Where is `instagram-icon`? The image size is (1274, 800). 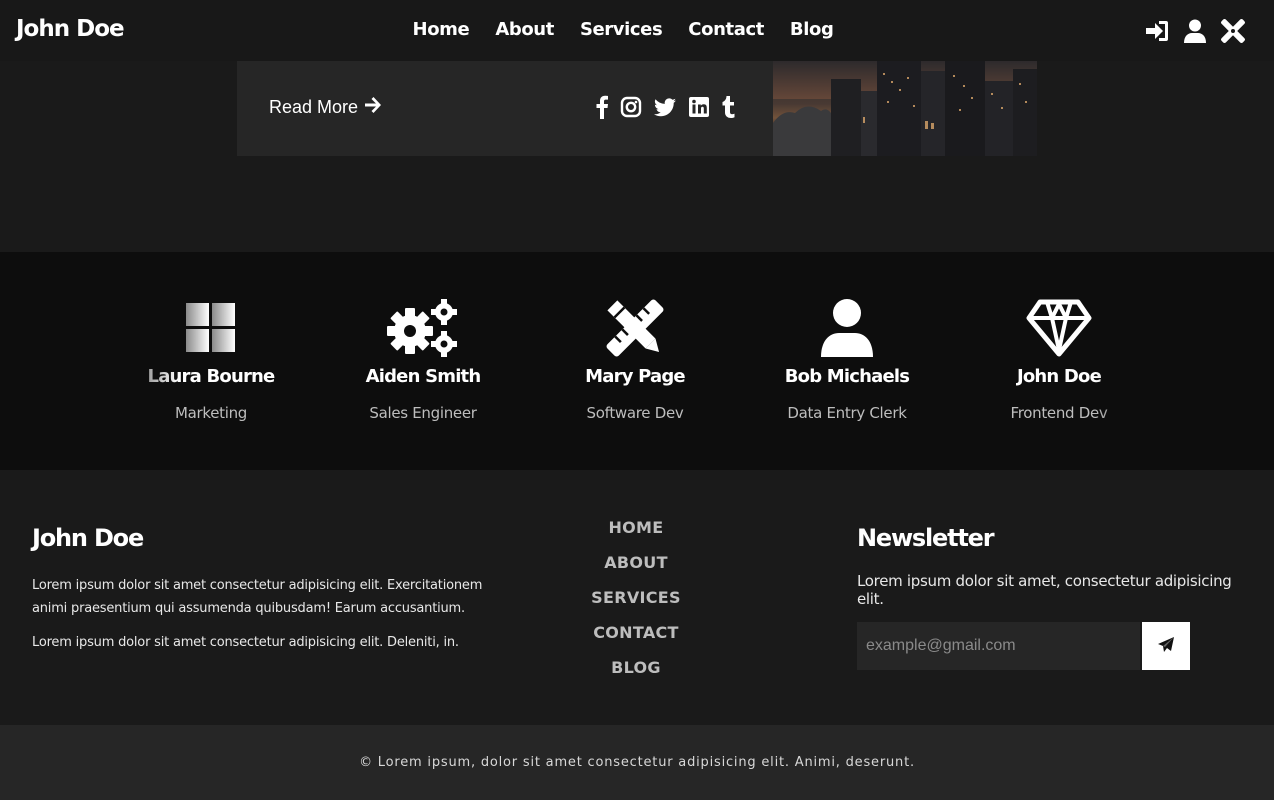
instagram-icon is located at coordinates (631, 107).